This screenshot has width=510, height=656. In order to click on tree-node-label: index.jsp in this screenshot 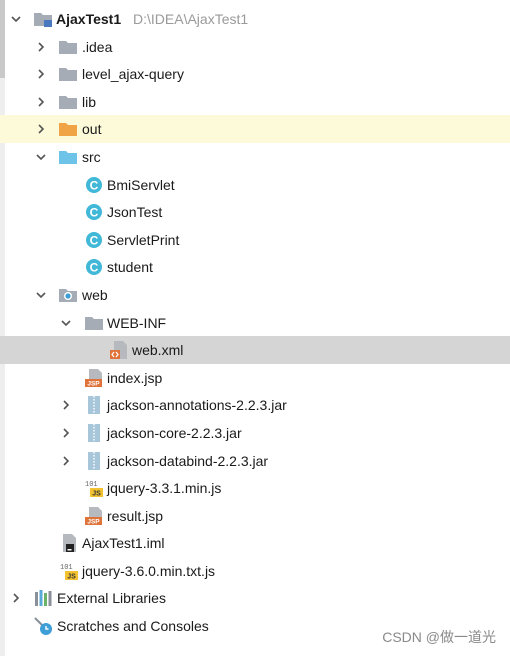, I will do `click(135, 377)`.